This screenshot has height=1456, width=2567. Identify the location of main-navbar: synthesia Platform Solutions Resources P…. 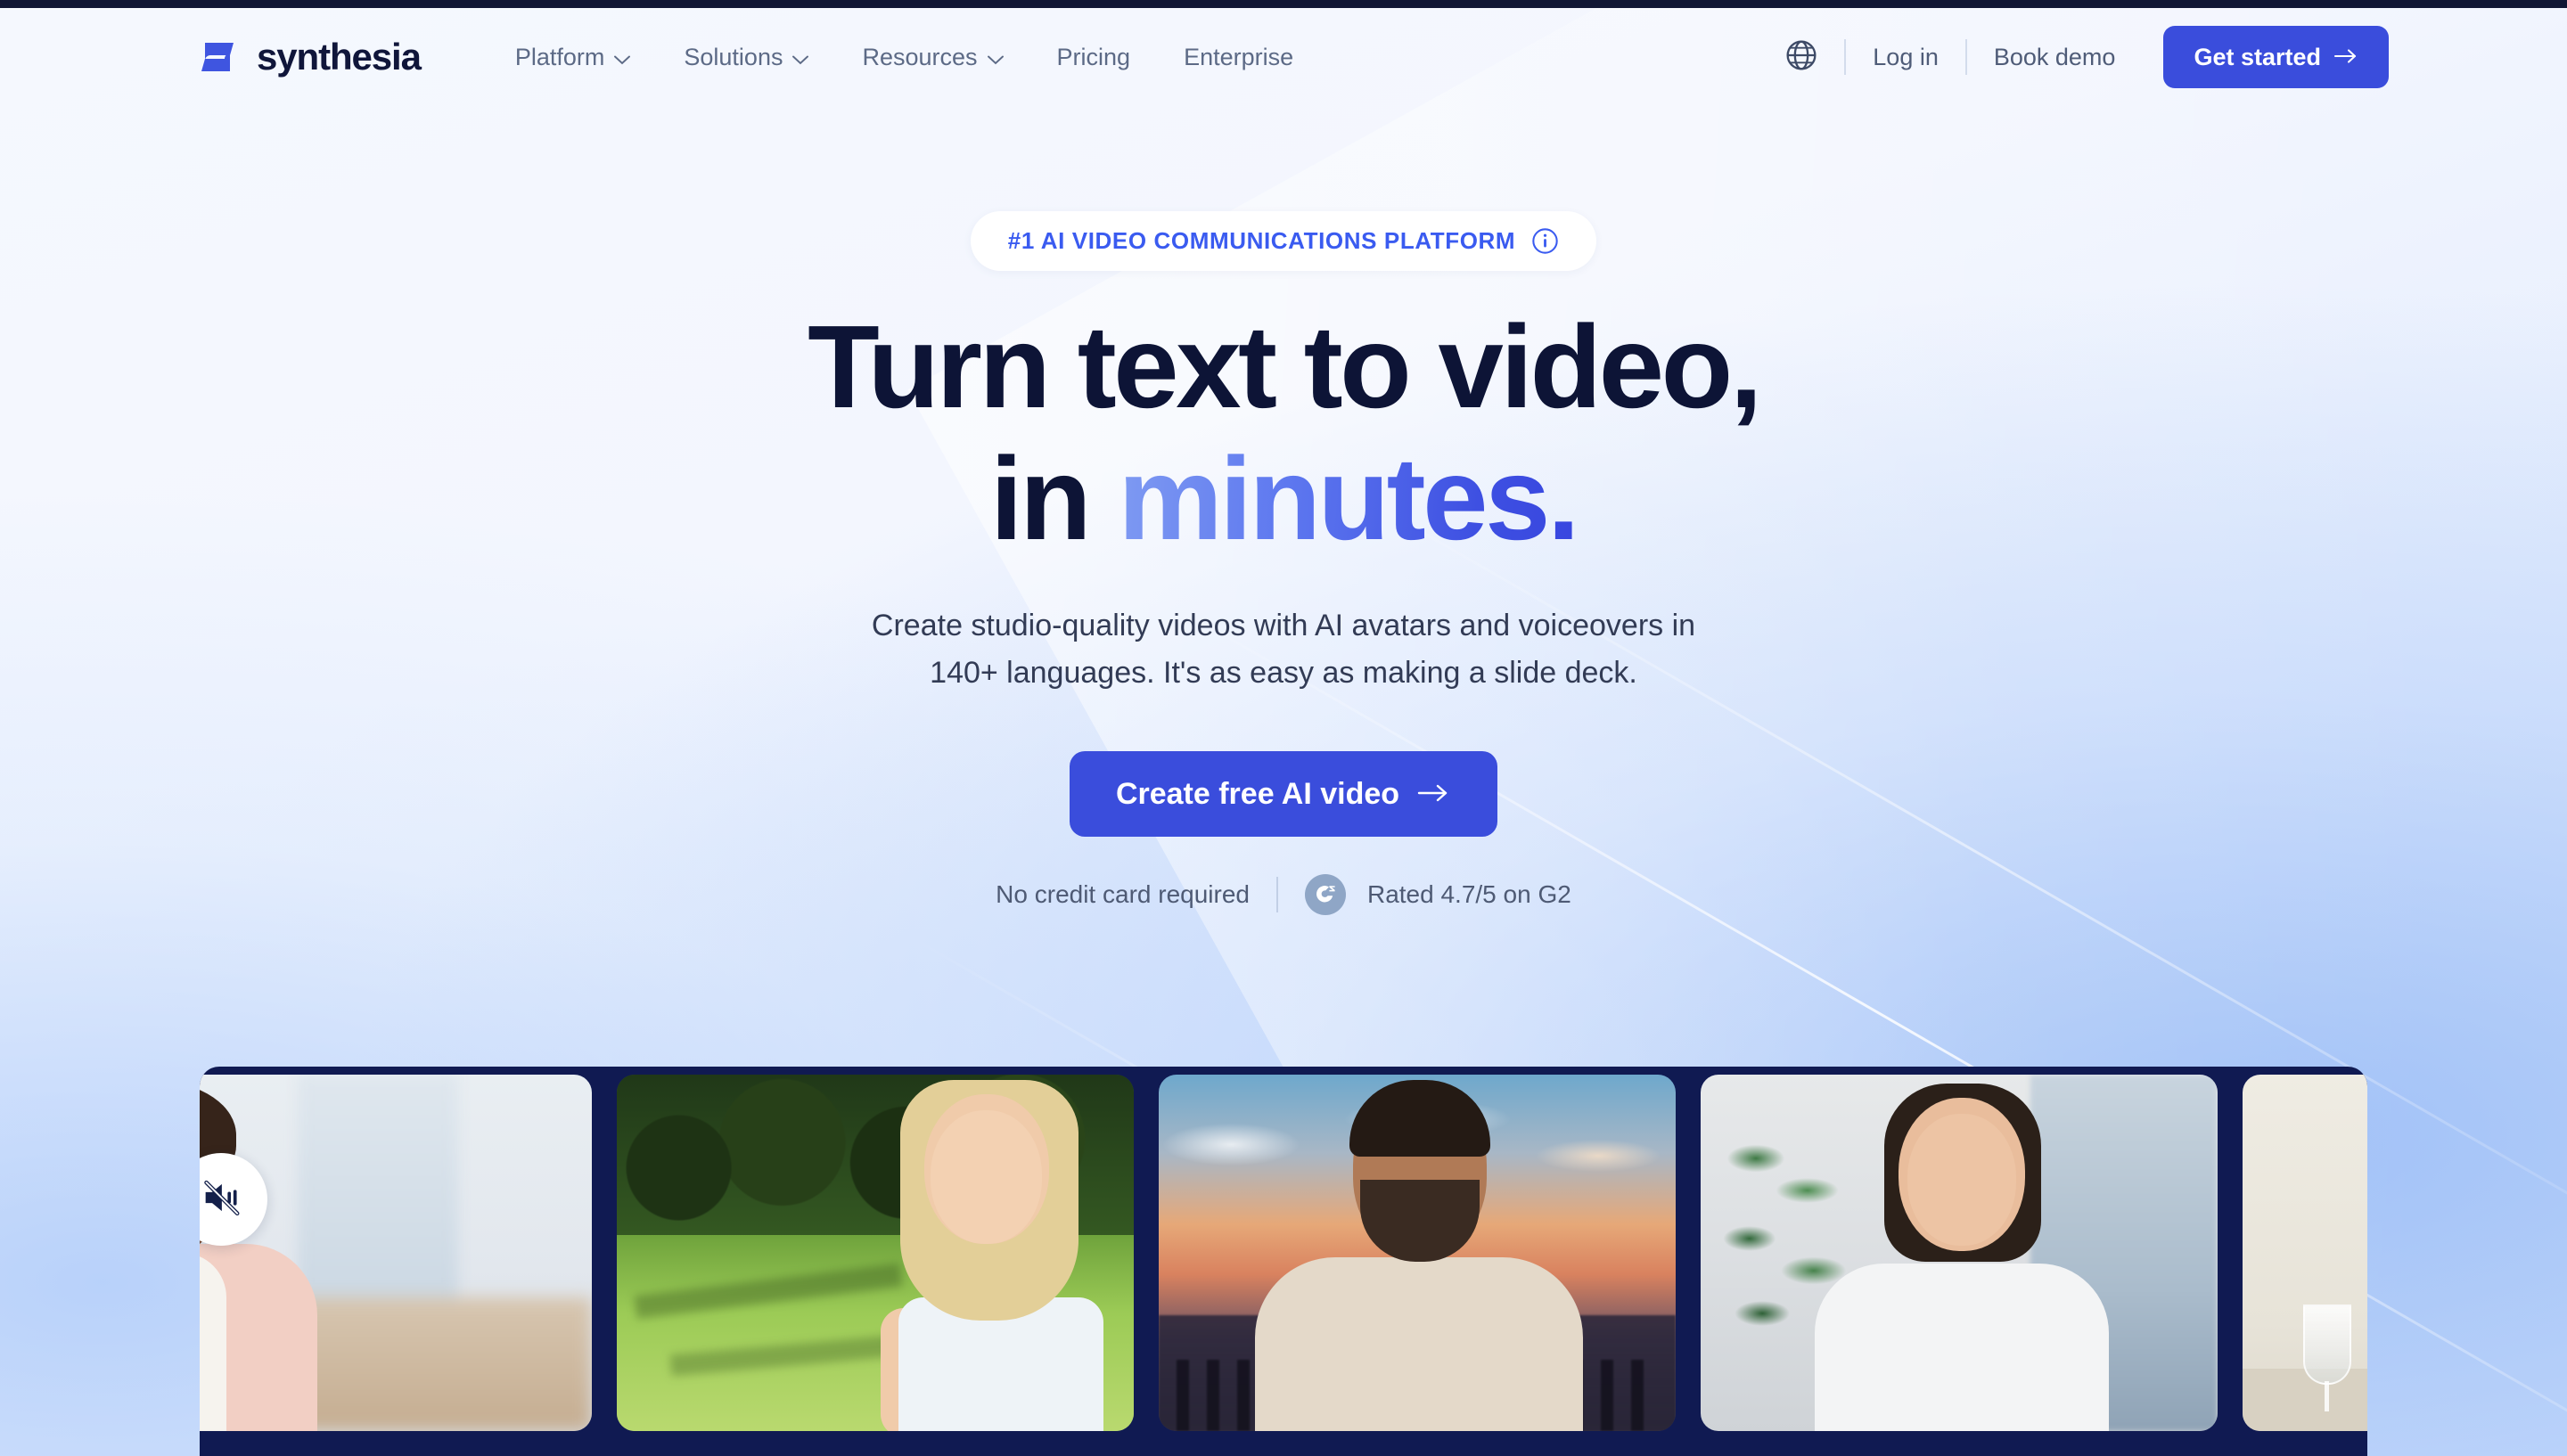
(1283, 57).